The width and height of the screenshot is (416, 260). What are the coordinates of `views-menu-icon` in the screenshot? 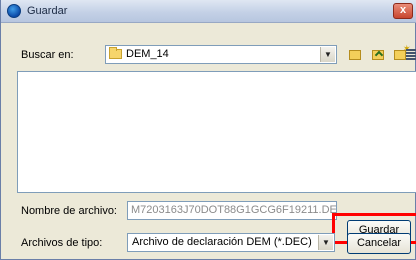 It's located at (411, 55).